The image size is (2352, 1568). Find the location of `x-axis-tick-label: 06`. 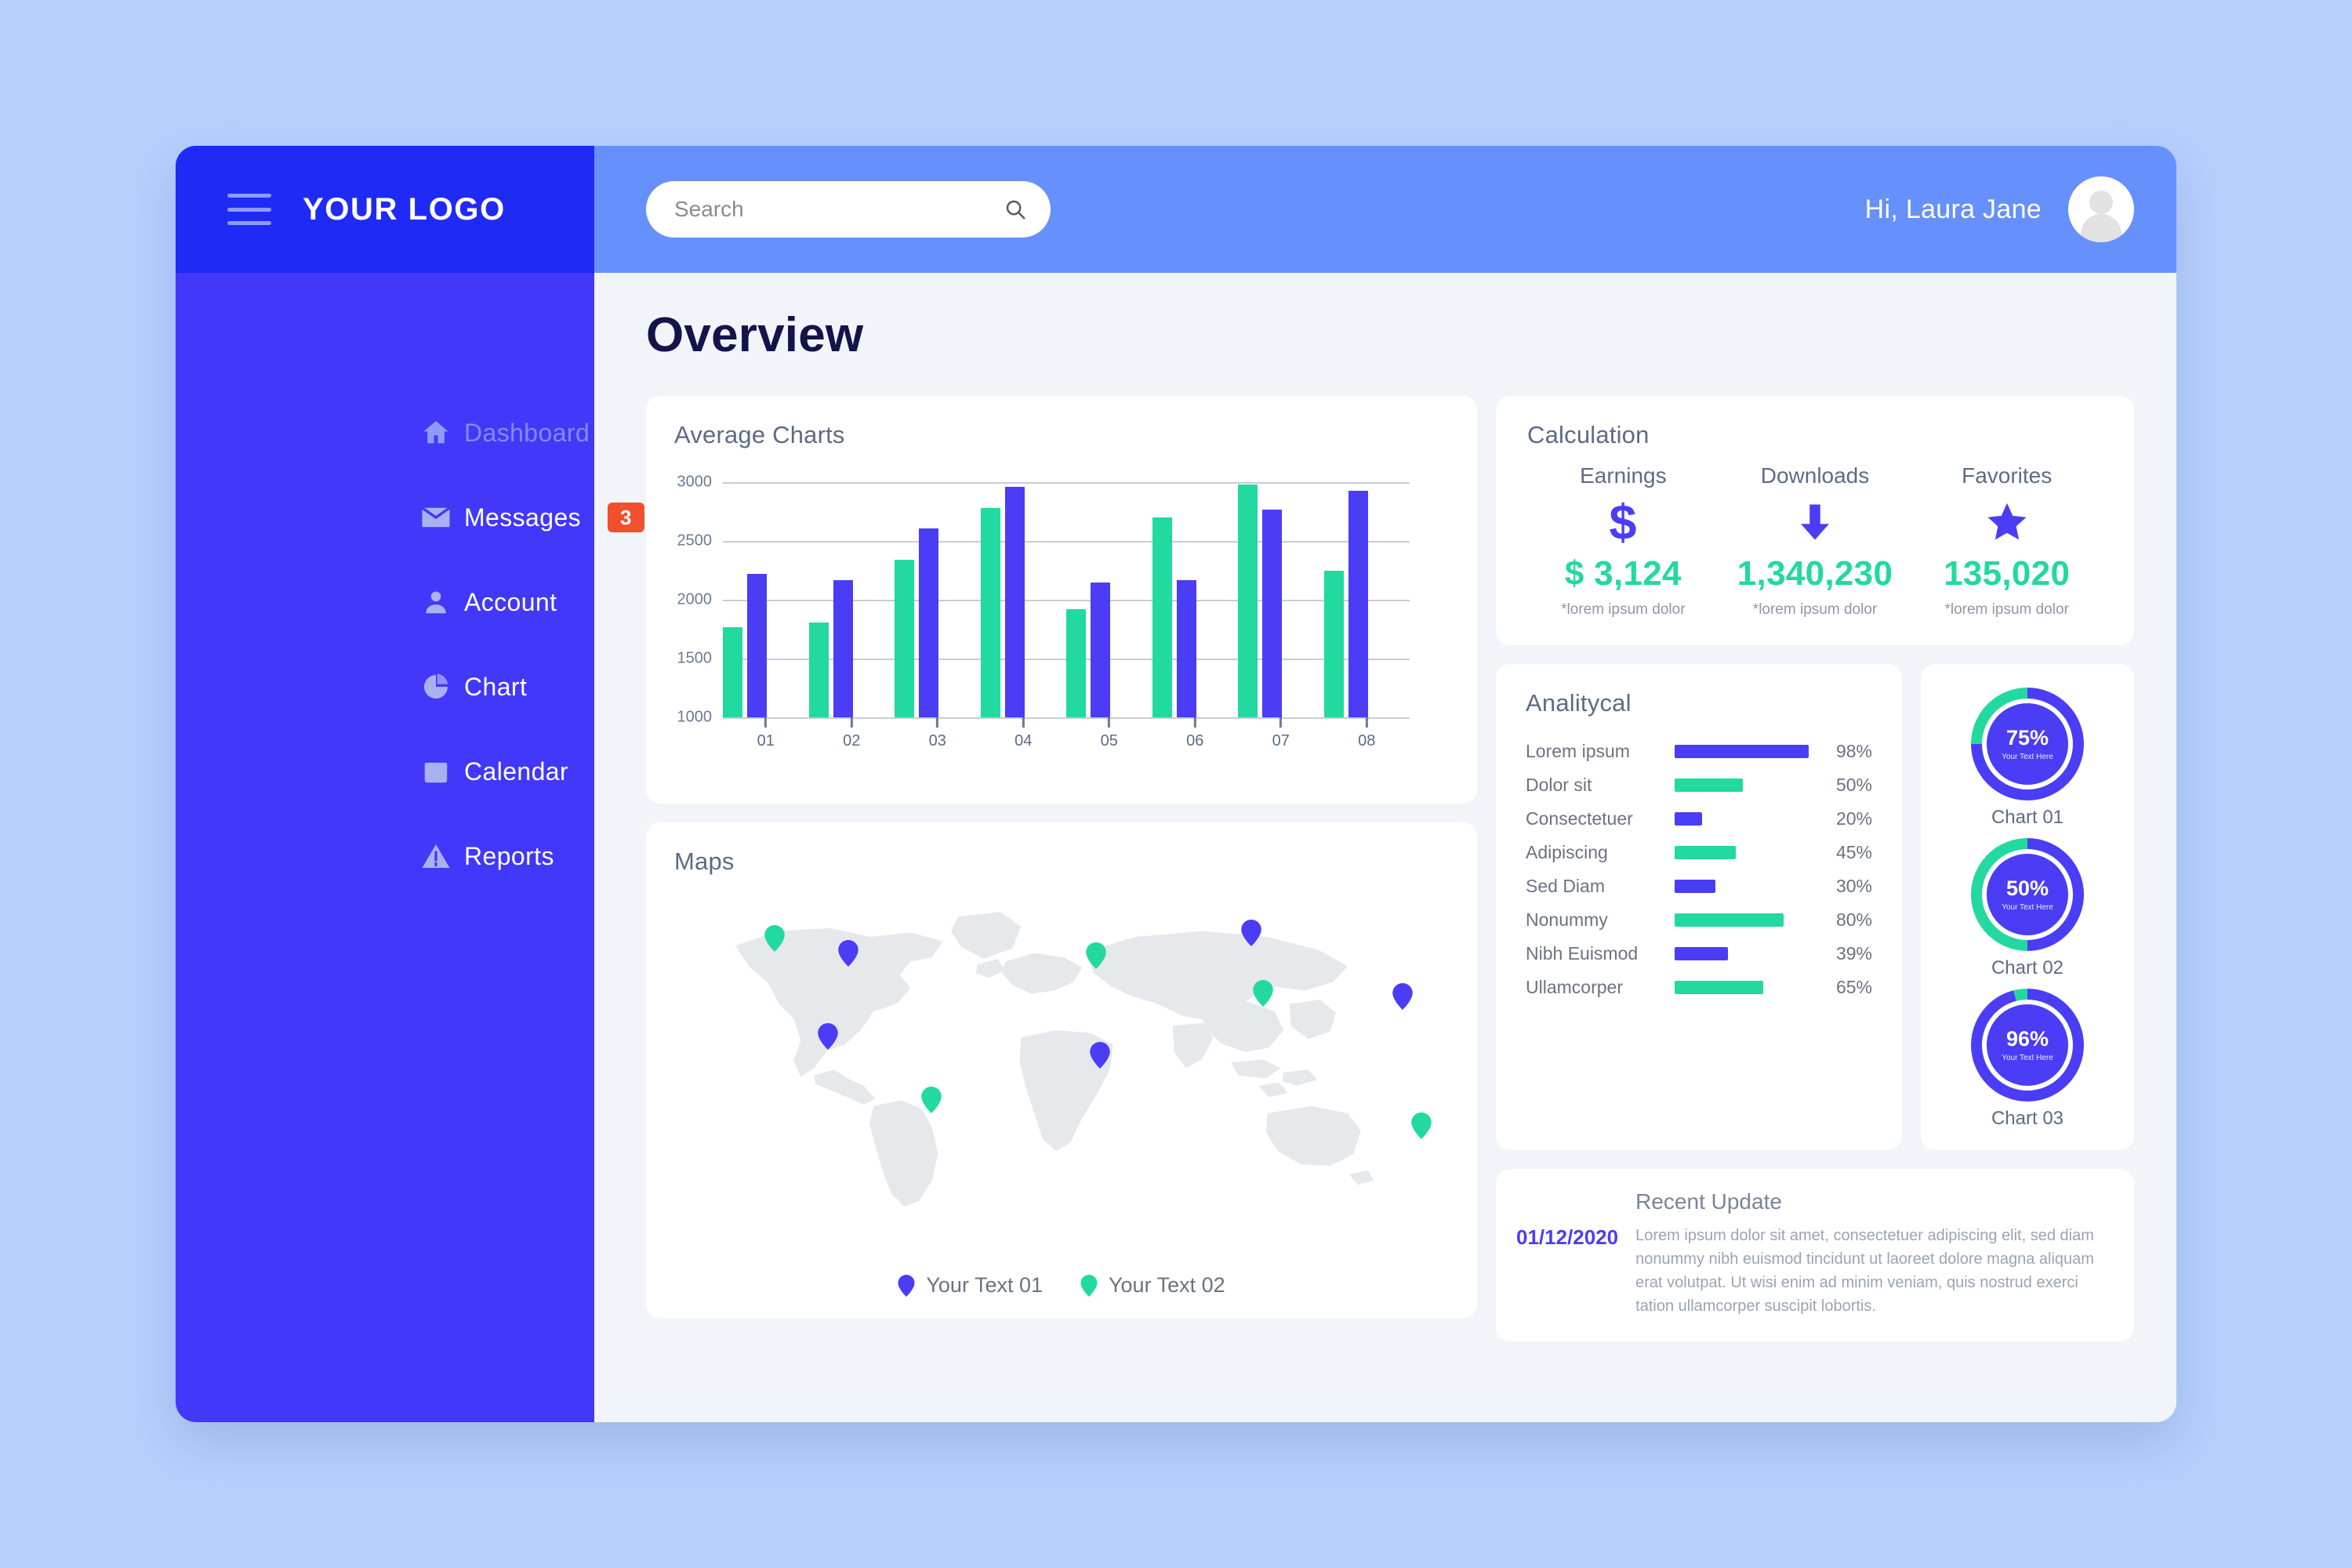

x-axis-tick-label: 06 is located at coordinates (1195, 741).